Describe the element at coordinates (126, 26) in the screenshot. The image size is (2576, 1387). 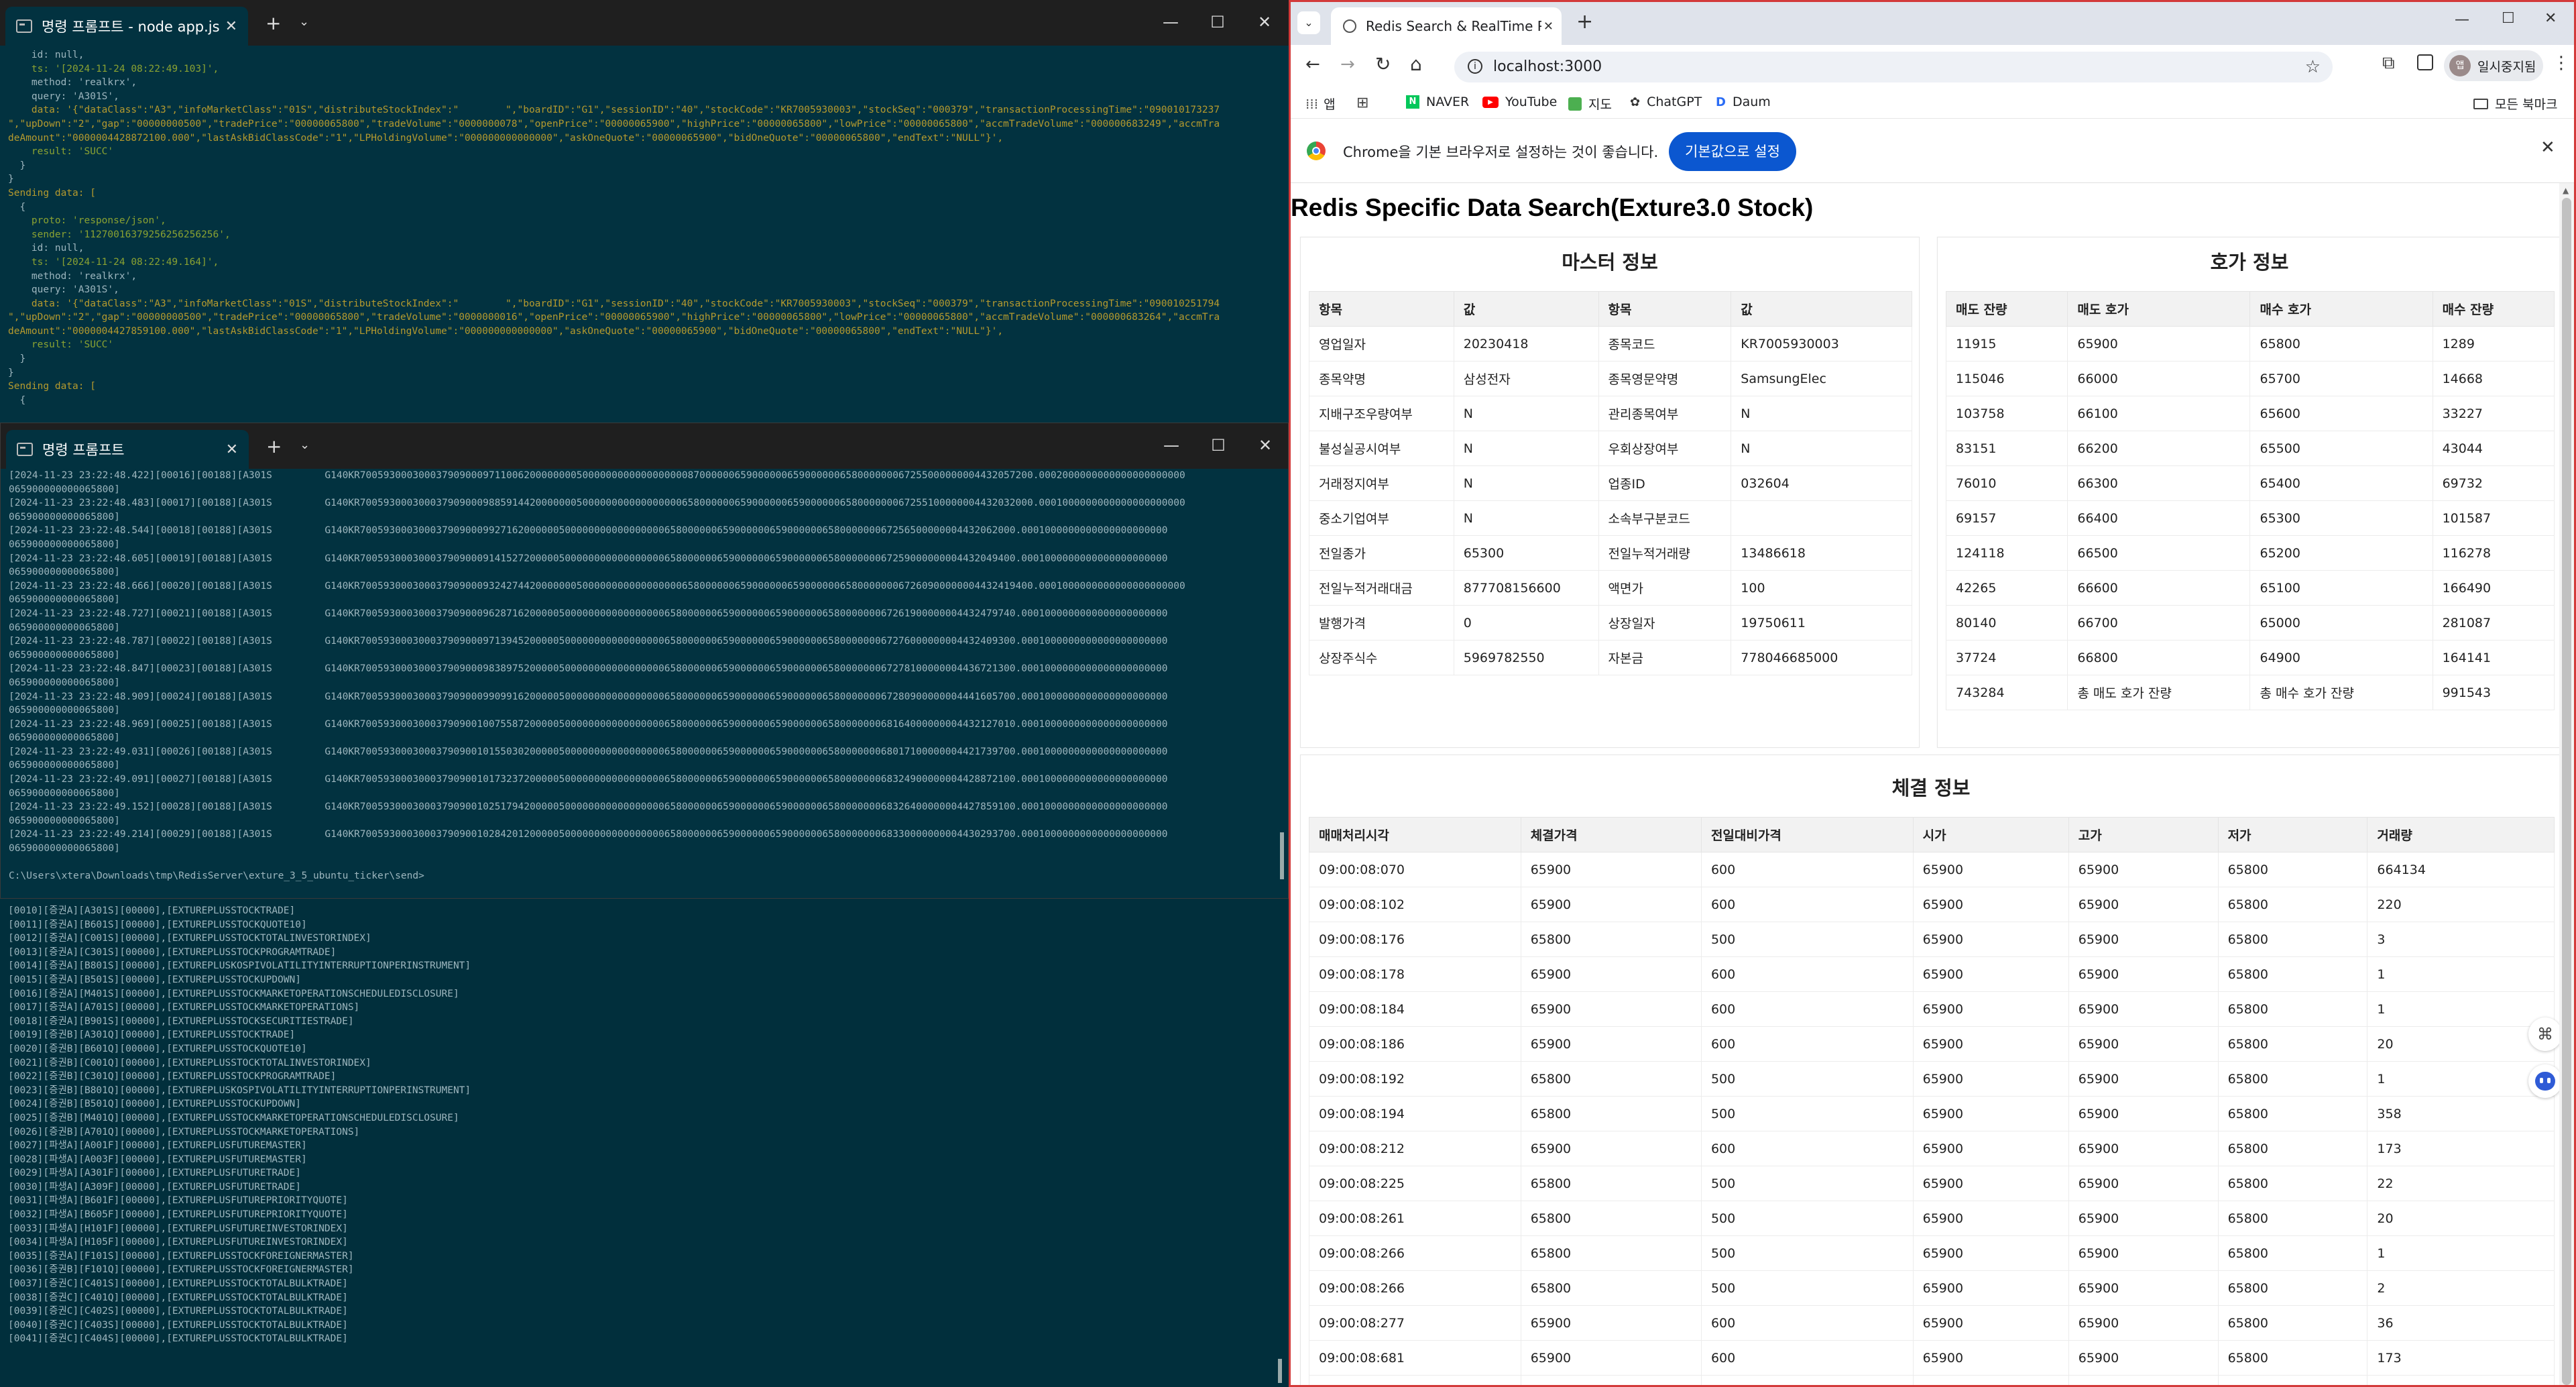
I see `terminal-tab: 명령 프롬프트 - node app.js ✕` at that location.